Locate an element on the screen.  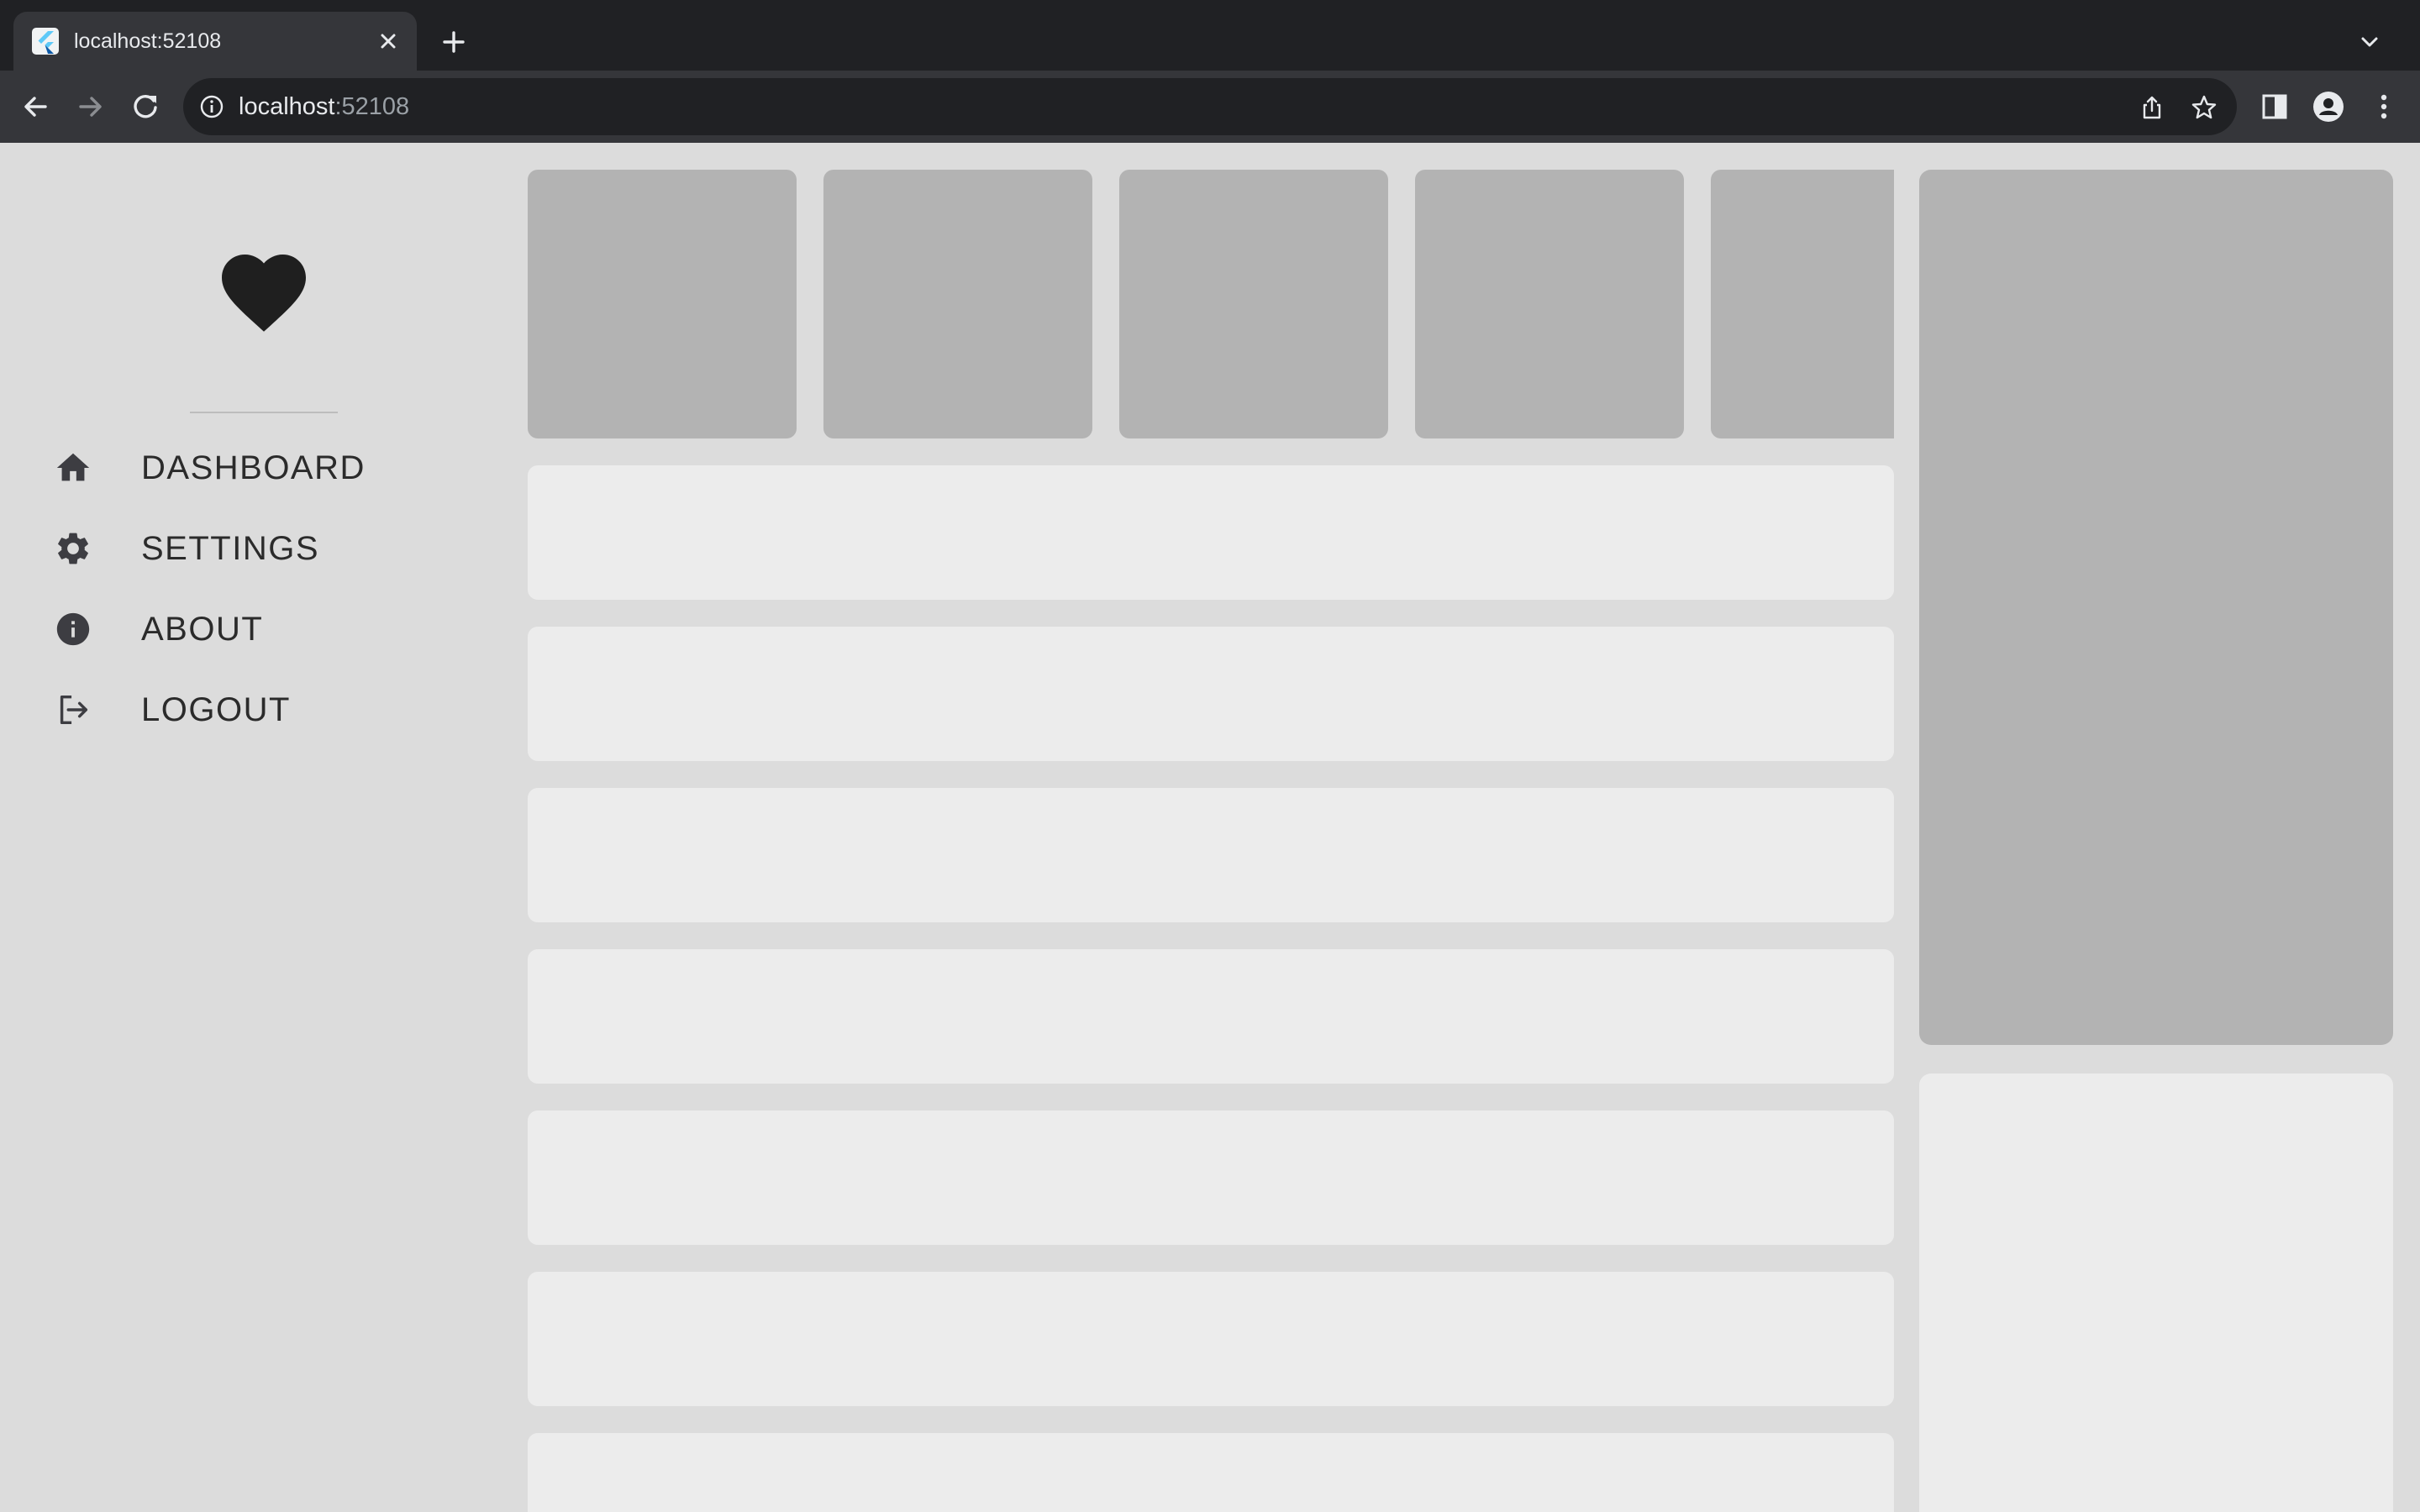
tab-title: localhost:52108 is located at coordinates (148, 41).